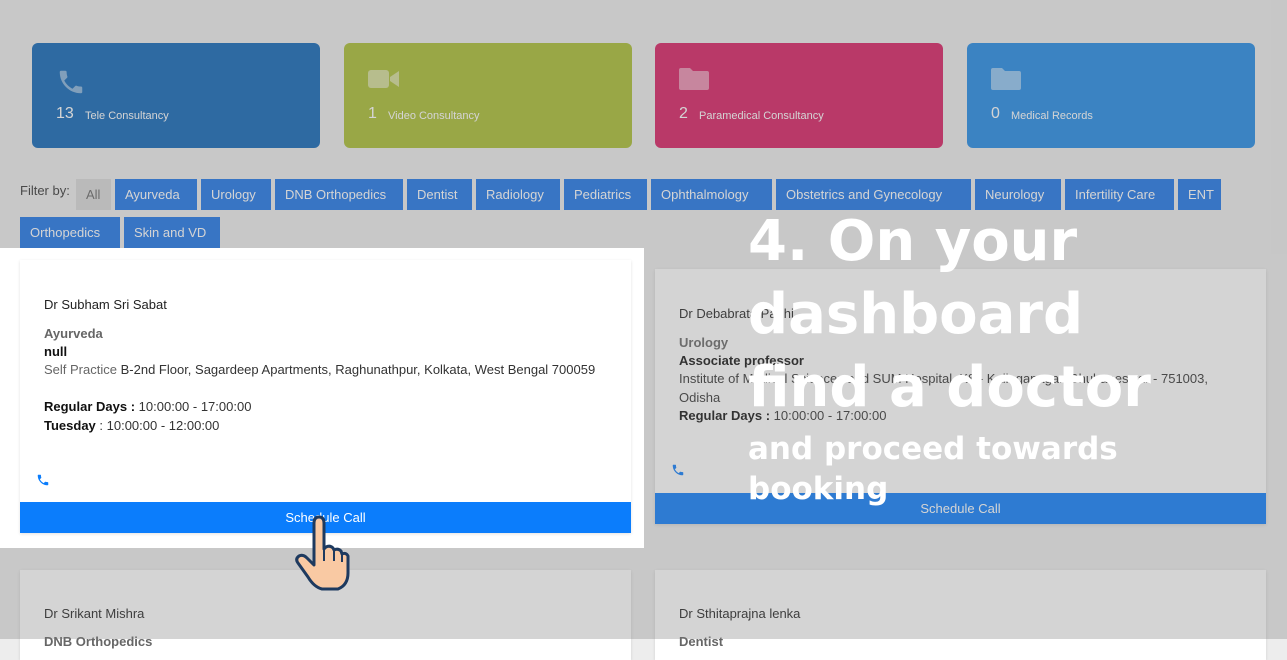  What do you see at coordinates (80, 369) in the screenshot?
I see `address-label: Self Practice` at bounding box center [80, 369].